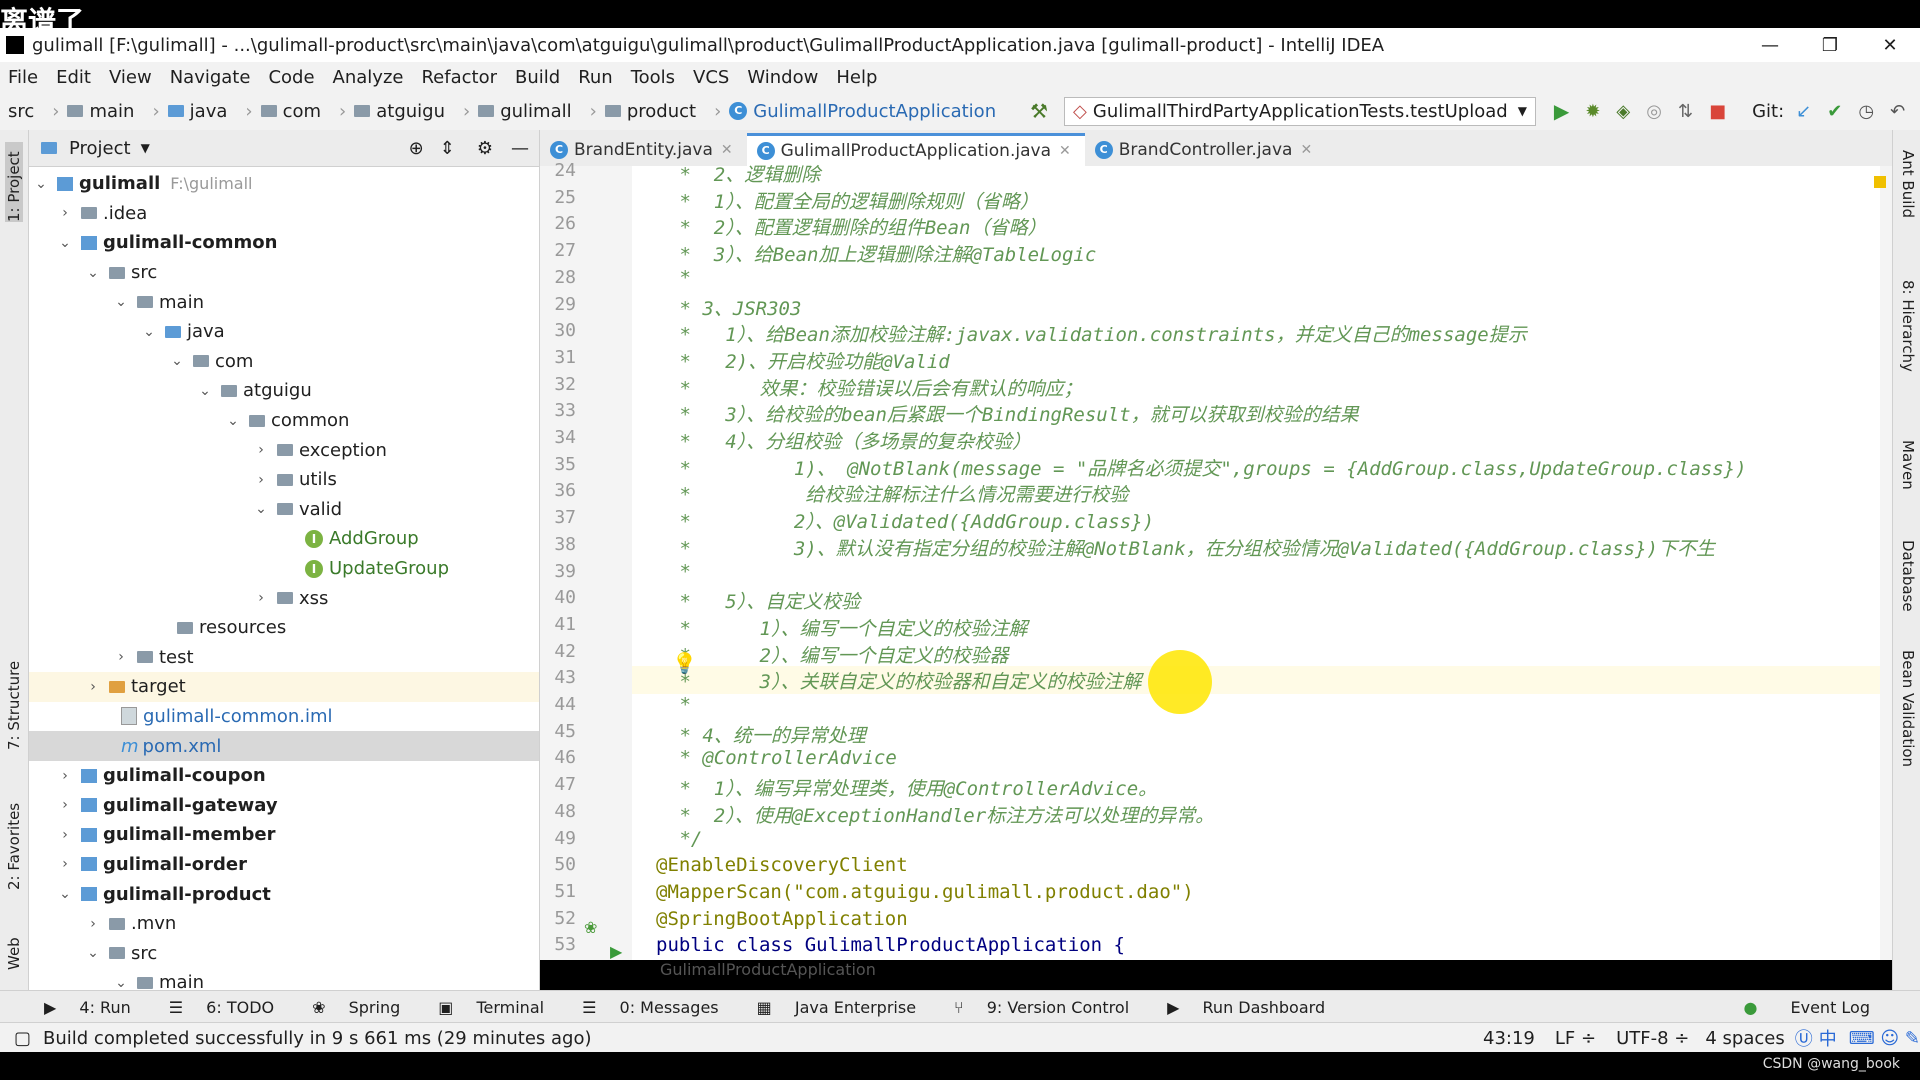 The width and height of the screenshot is (1920, 1080). I want to click on menu-window: Window, so click(782, 77).